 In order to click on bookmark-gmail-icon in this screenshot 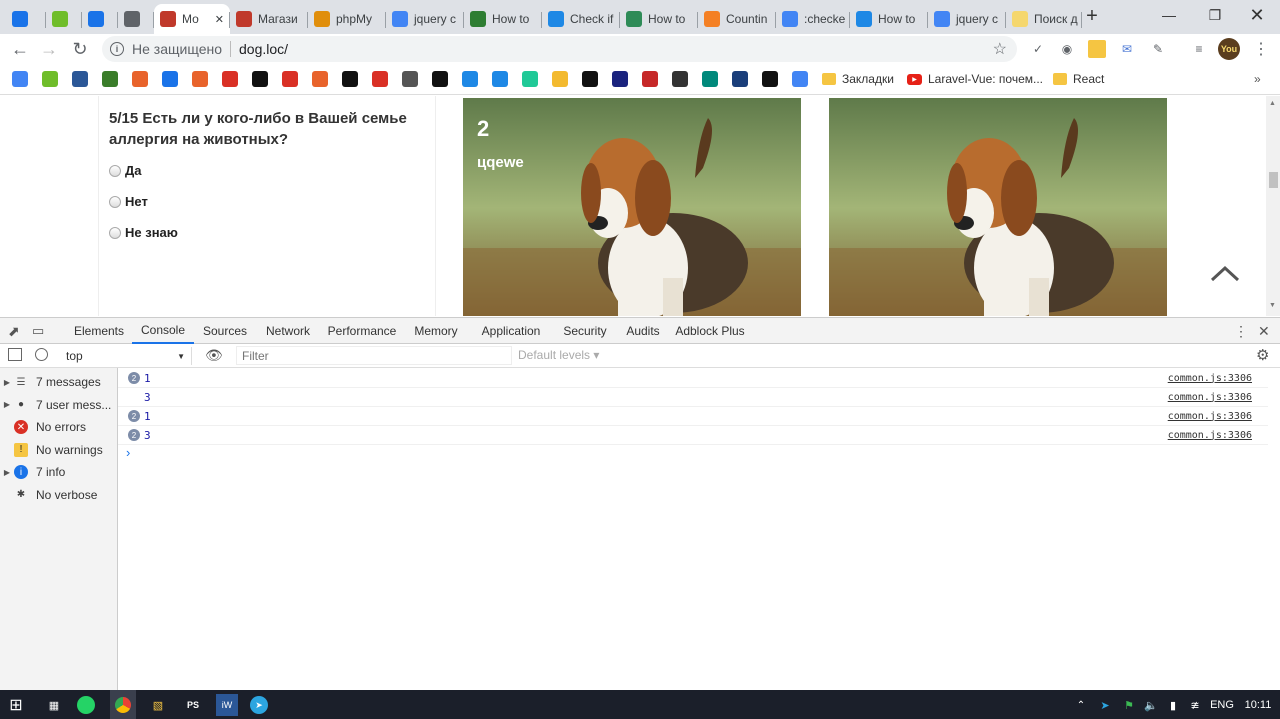, I will do `click(230, 79)`.